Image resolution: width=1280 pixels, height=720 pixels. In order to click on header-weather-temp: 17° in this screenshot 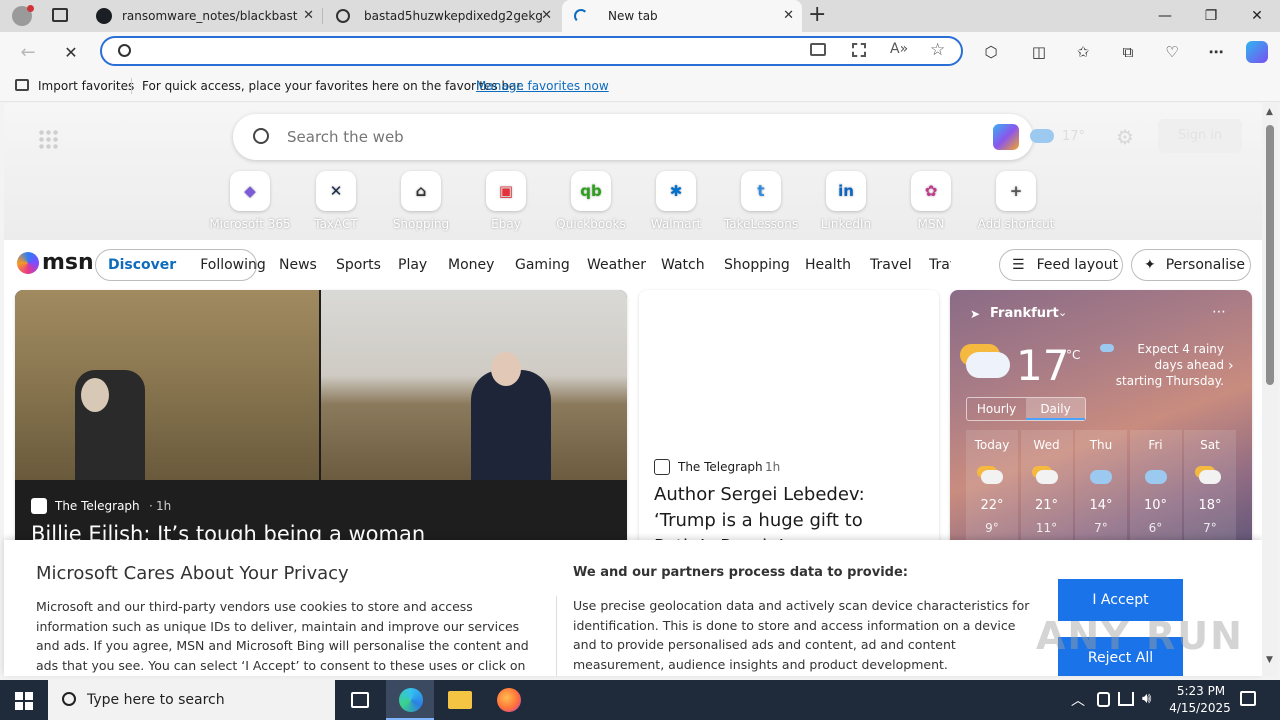, I will do `click(1073, 136)`.